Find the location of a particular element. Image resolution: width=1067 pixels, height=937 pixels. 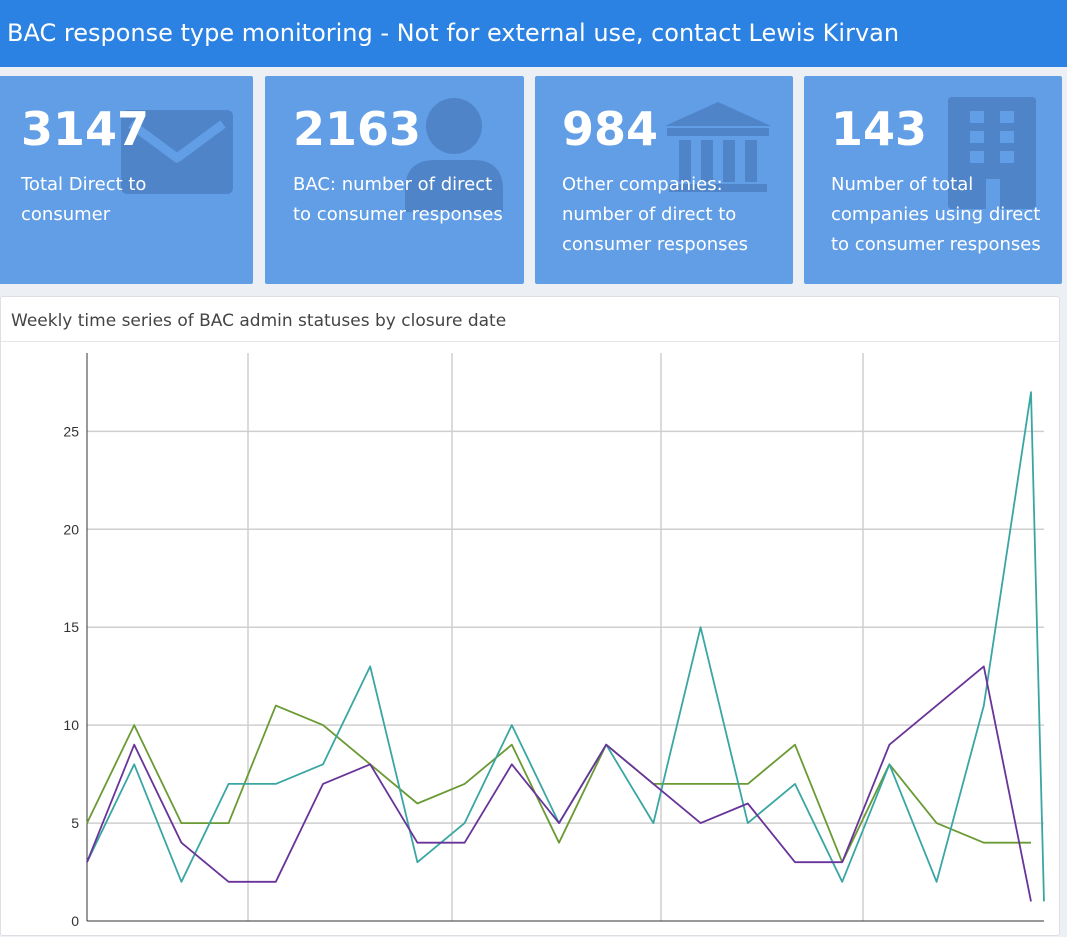

y-tick-label: 0 is located at coordinates (75, 921).